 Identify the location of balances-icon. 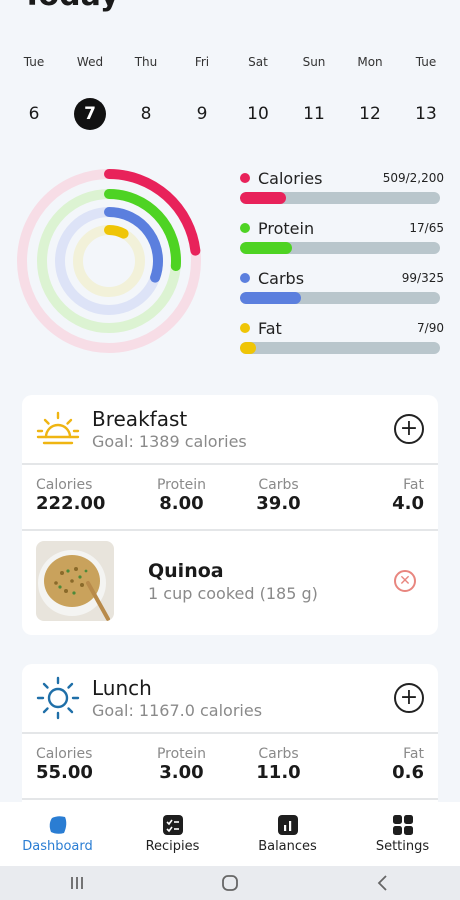
(287, 825).